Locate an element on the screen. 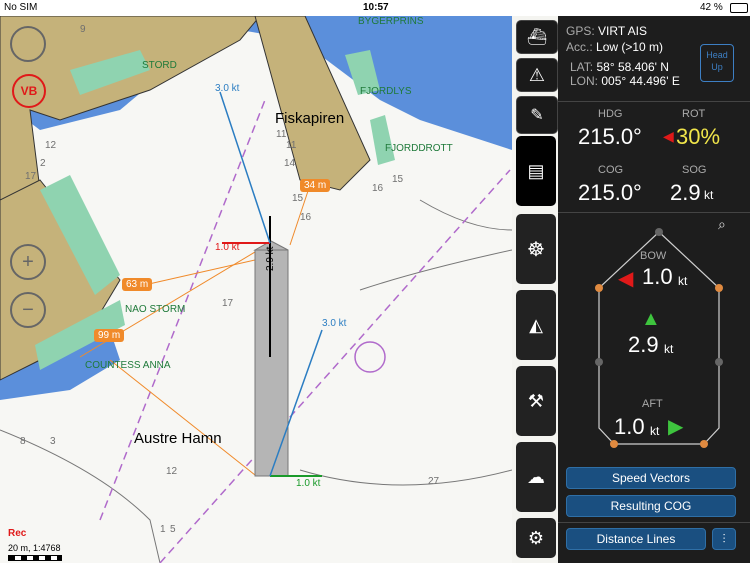  head-up-button: Head Up is located at coordinates (717, 63).